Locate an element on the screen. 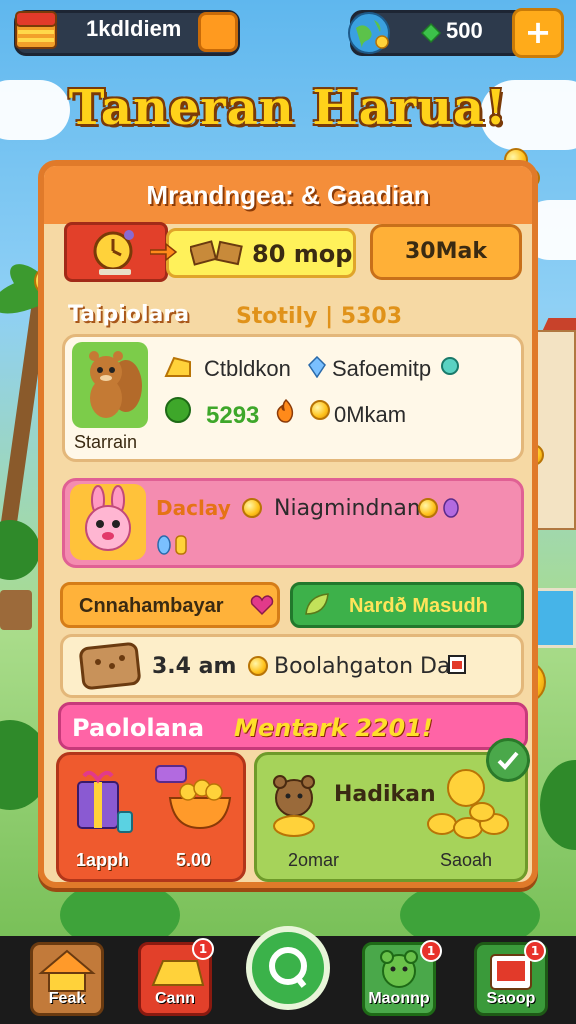 The width and height of the screenshot is (576, 1024). banner-promo: Mentark 2201! is located at coordinates (333, 728).